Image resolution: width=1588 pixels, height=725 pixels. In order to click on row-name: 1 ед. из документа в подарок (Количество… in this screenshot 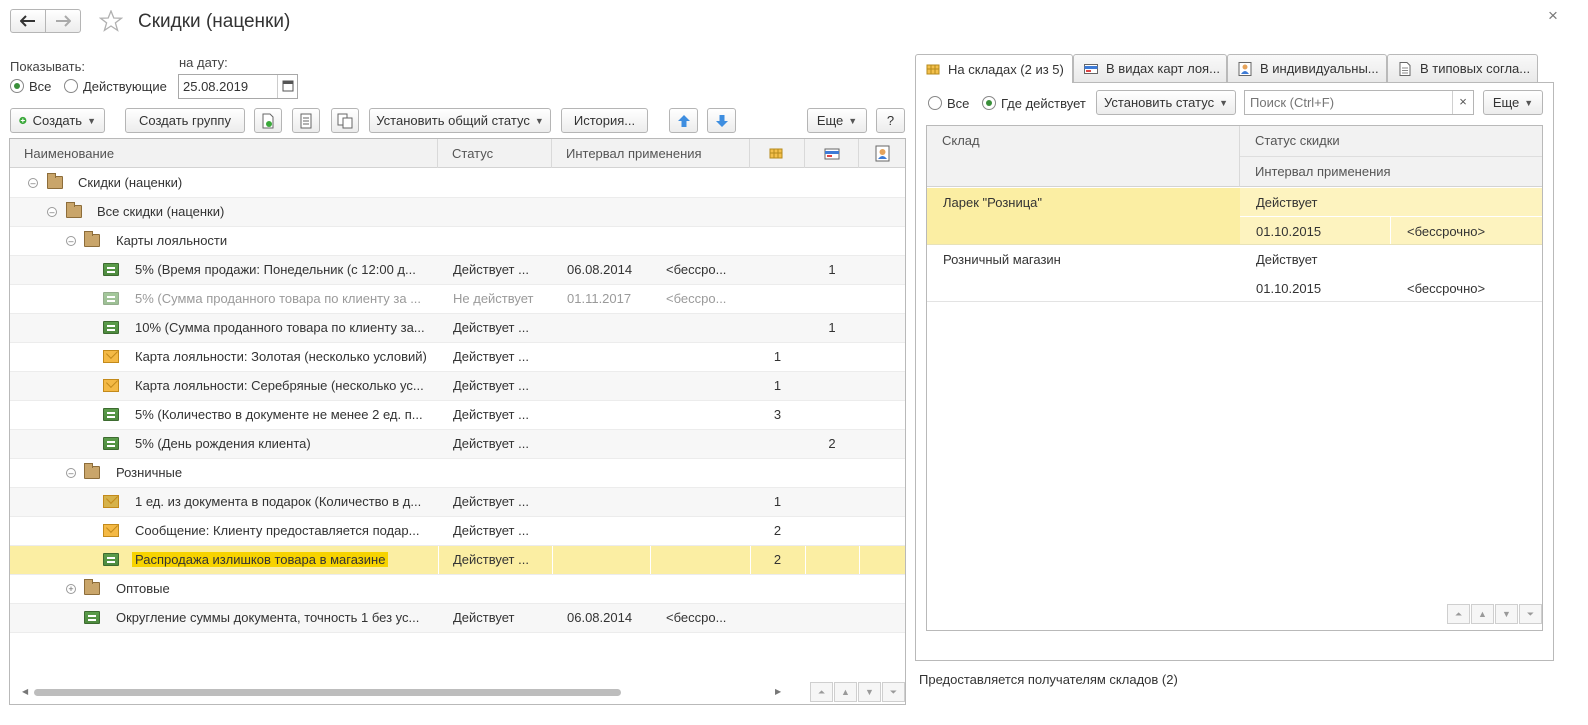, I will do `click(278, 501)`.